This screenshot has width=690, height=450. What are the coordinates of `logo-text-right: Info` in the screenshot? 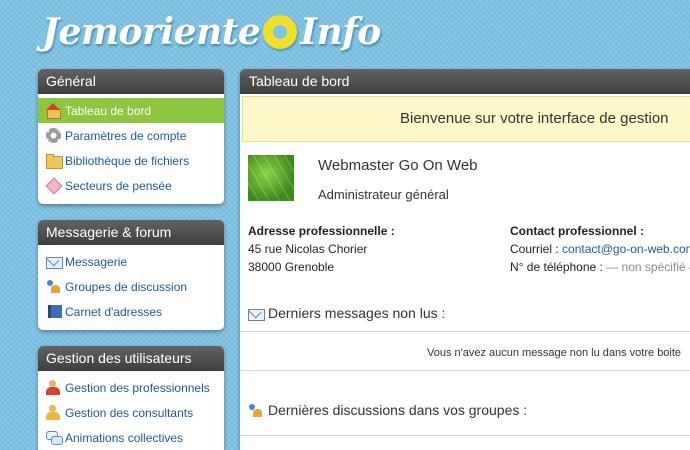 It's located at (340, 32).